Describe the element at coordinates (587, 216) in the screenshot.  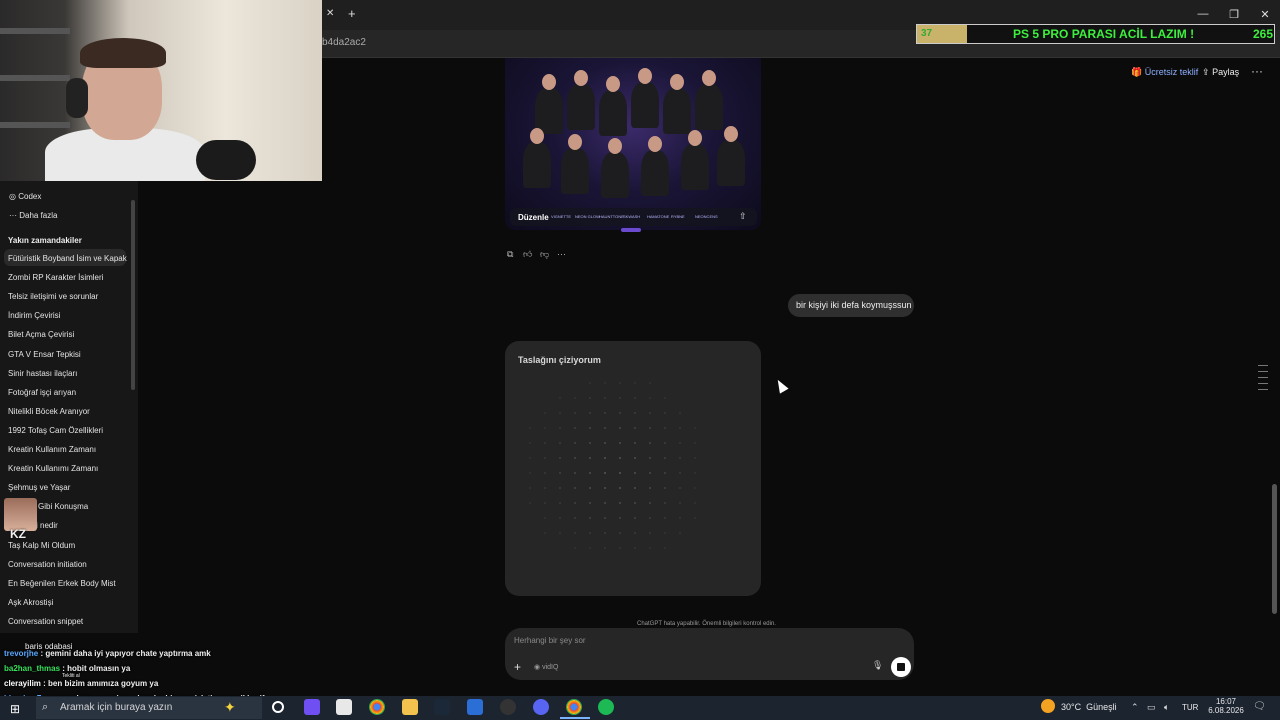
I see `style-chip: NEON GLOW` at that location.